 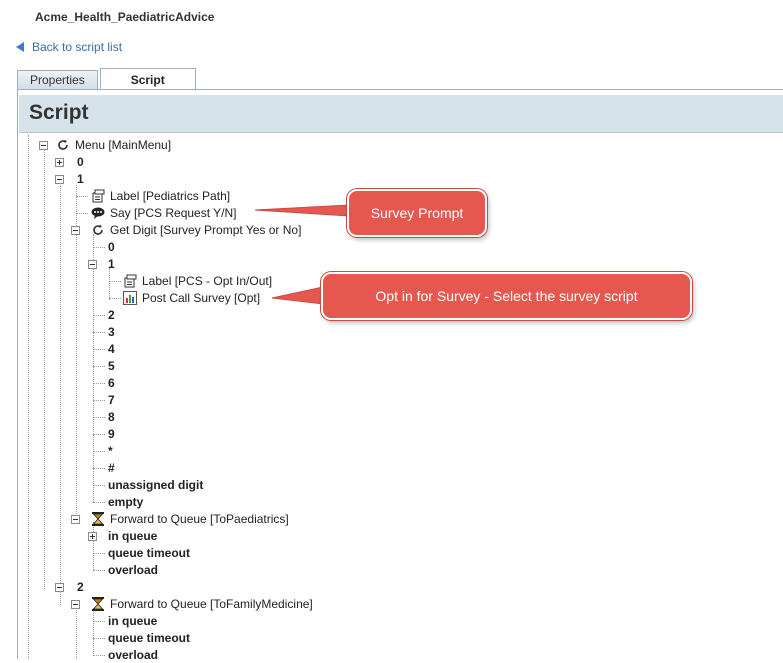 I want to click on tree-node-label-pediatrics: Label [Pediatrics Path], so click(x=160, y=196).